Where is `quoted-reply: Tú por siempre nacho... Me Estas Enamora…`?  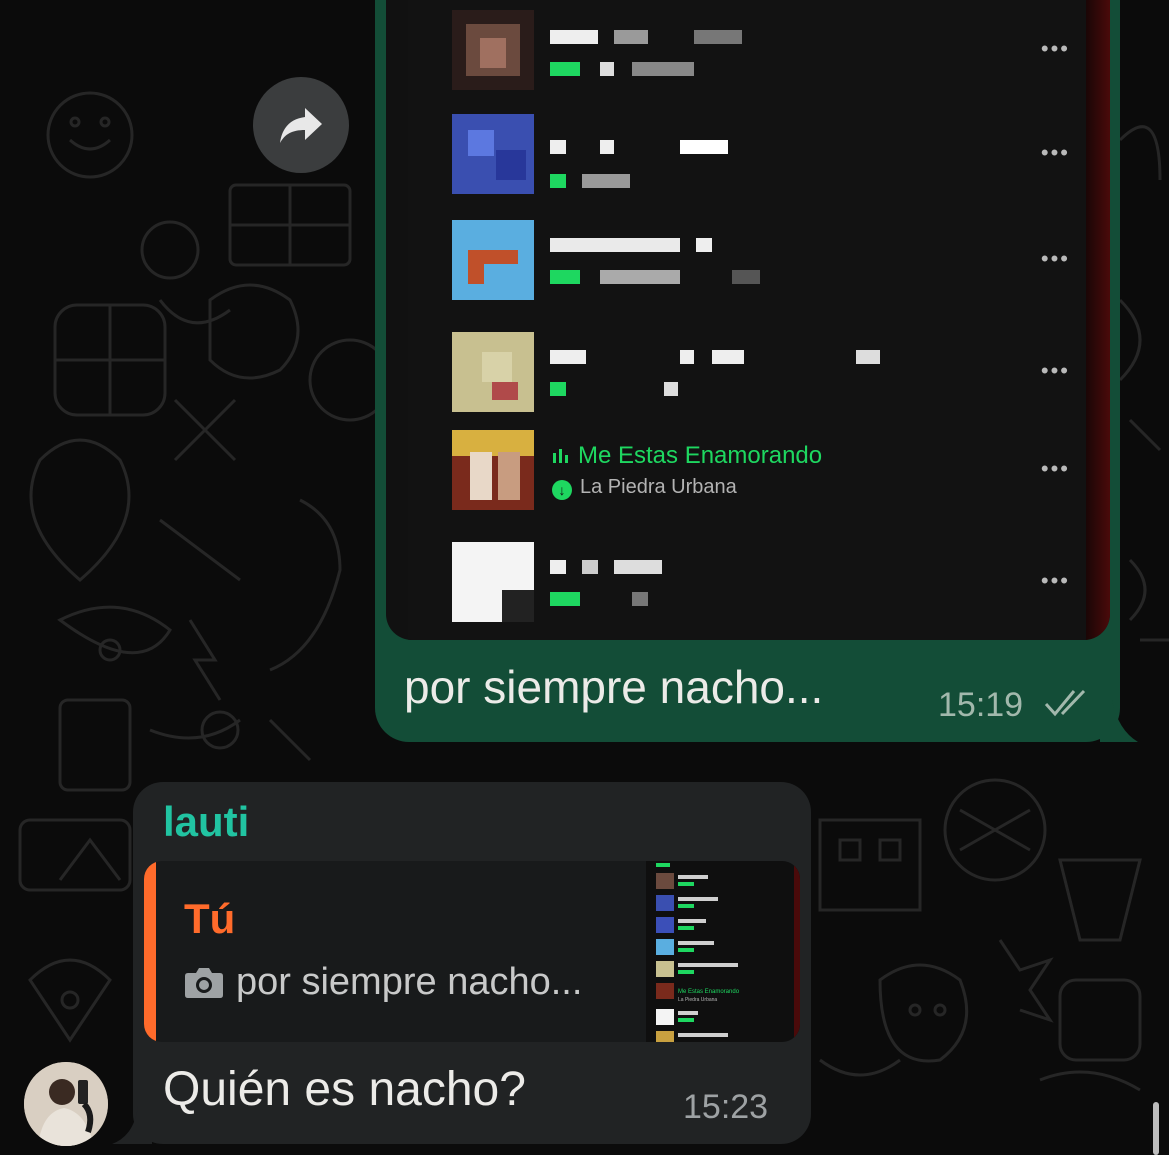
quoted-reply: Tú por siempre nacho... Me Estas Enamora… is located at coordinates (472, 951).